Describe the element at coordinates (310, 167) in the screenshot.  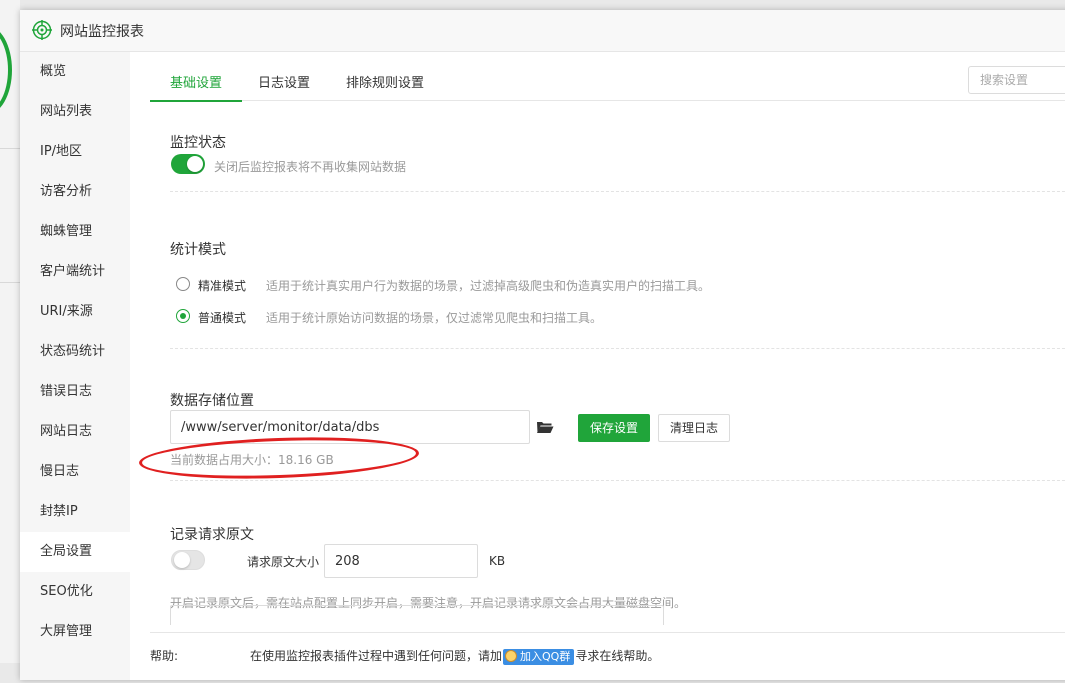
I see `monitor-status-hint: 关闭后监控报表将不再收集网站数据` at that location.